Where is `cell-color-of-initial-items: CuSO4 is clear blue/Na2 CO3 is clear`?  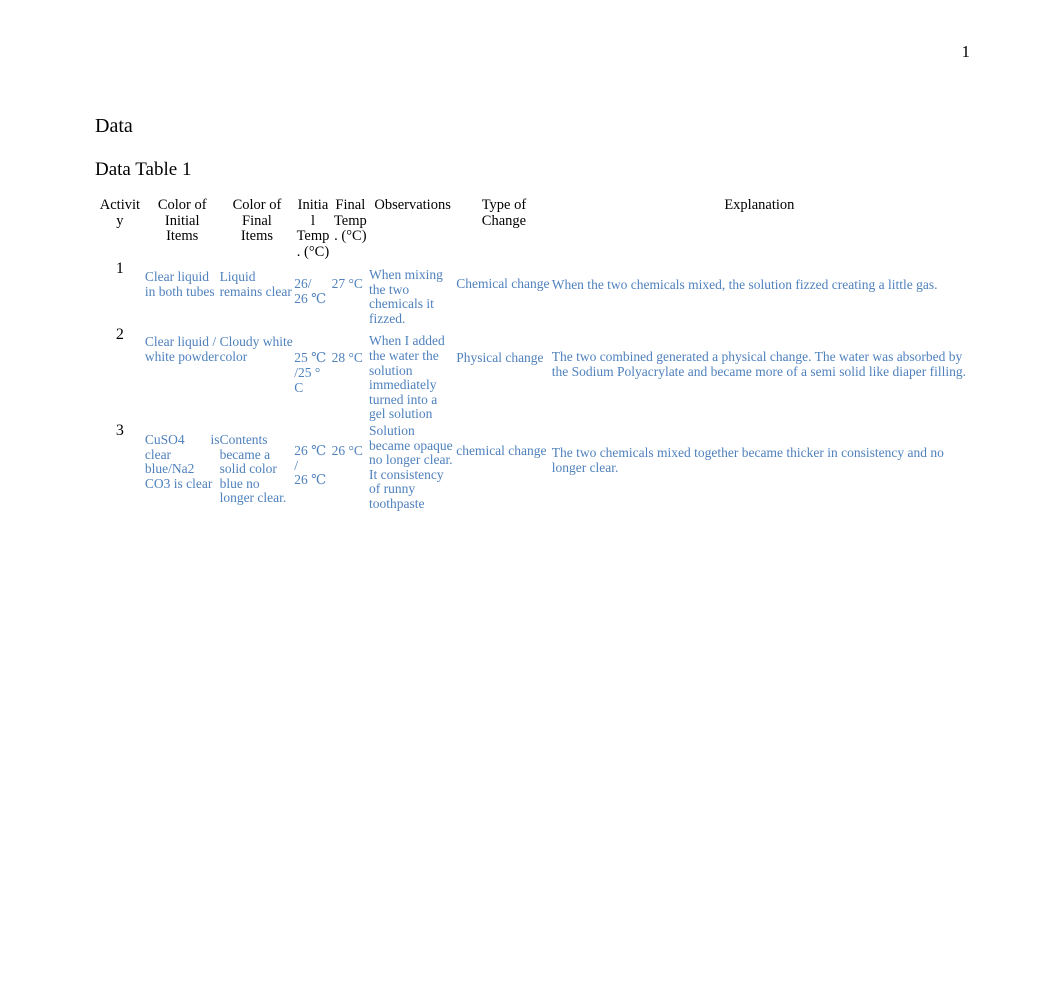 cell-color-of-initial-items: CuSO4 is clear blue/Na2 CO3 is clear is located at coordinates (182, 461).